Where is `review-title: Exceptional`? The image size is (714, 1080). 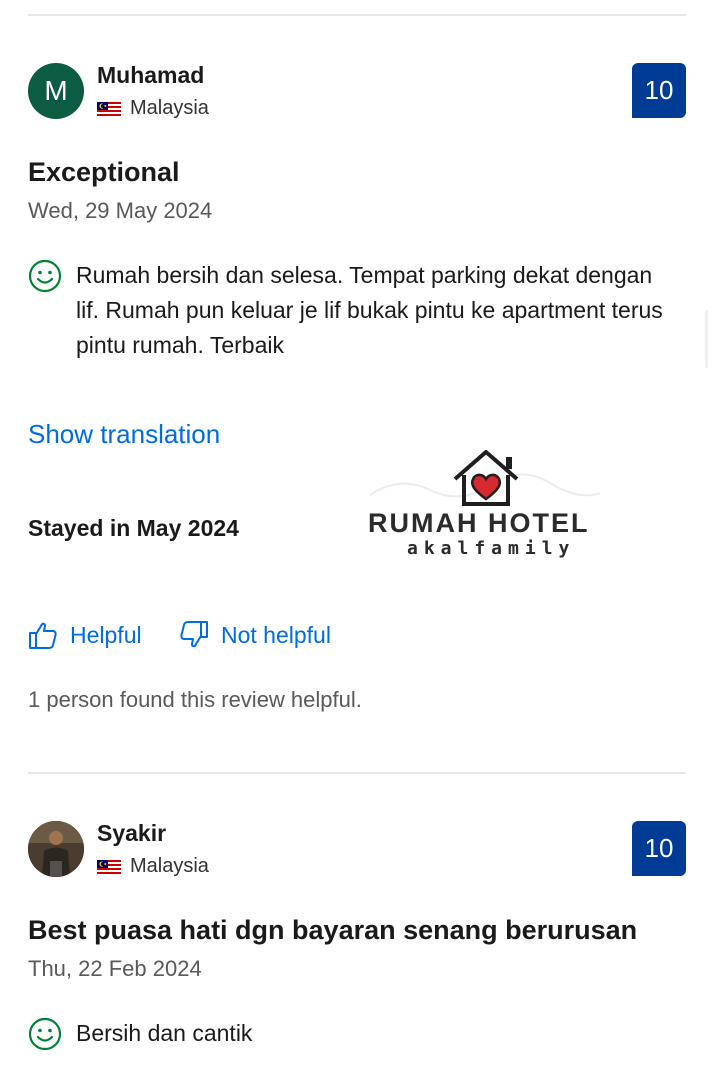
review-title: Exceptional is located at coordinates (104, 172).